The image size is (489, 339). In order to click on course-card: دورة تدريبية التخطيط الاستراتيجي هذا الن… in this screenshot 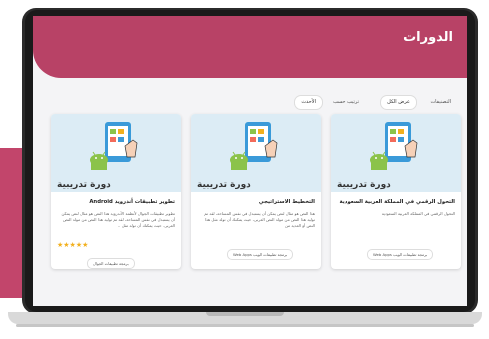, I will do `click(256, 191)`.